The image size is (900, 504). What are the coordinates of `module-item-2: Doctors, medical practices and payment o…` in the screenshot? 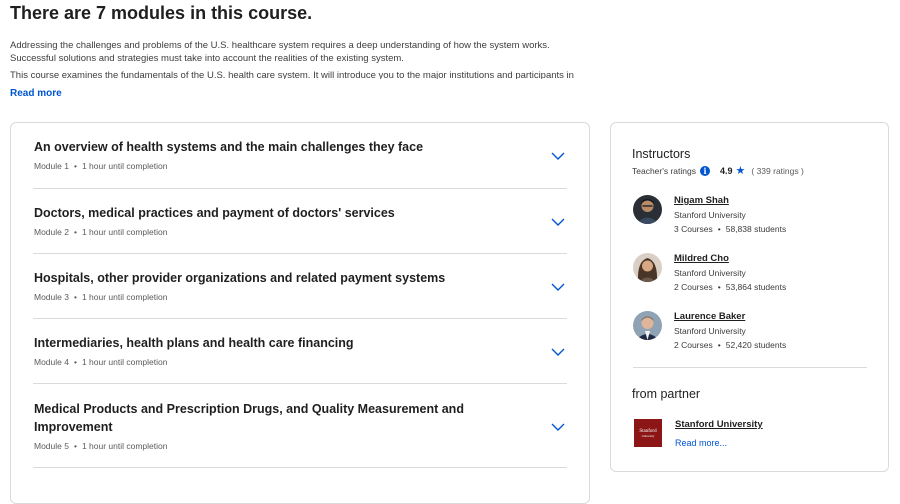 It's located at (300, 226).